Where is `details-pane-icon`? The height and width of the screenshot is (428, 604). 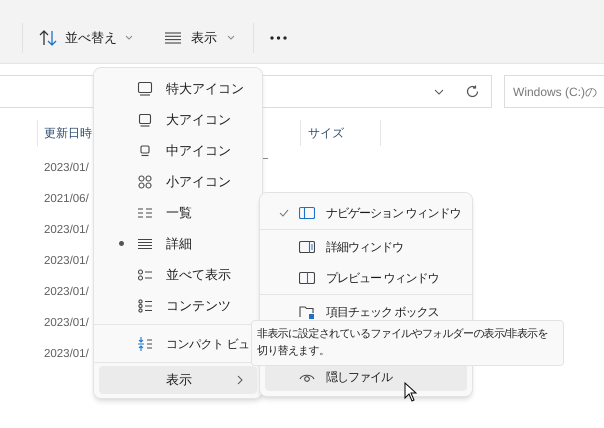
details-pane-icon is located at coordinates (307, 246).